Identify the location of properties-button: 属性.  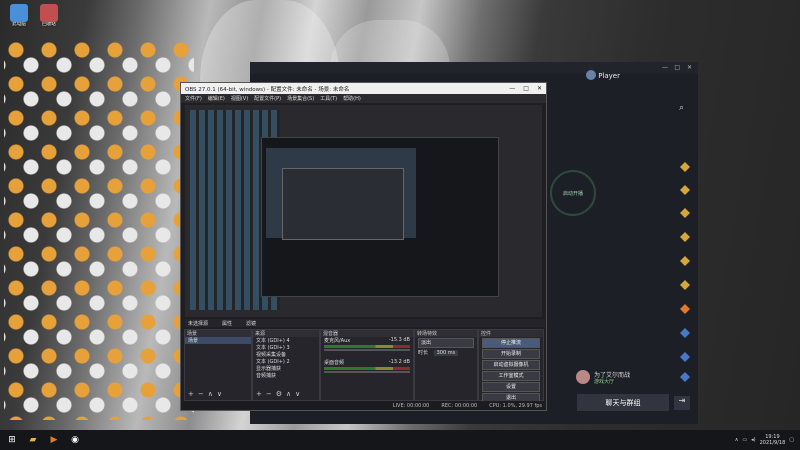
(227, 323).